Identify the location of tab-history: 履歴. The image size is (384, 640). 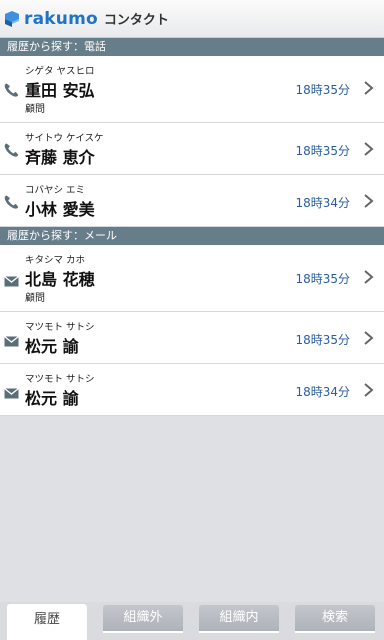
(47, 622).